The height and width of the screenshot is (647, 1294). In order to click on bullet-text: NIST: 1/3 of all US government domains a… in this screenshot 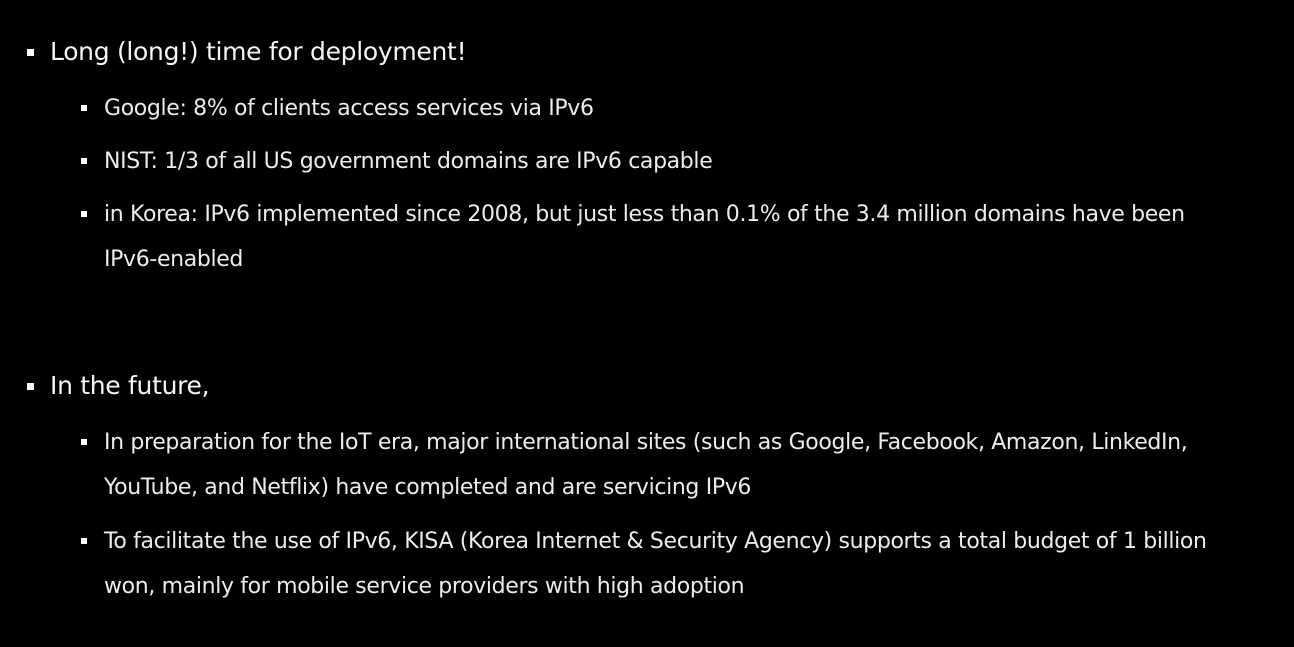, I will do `click(408, 161)`.